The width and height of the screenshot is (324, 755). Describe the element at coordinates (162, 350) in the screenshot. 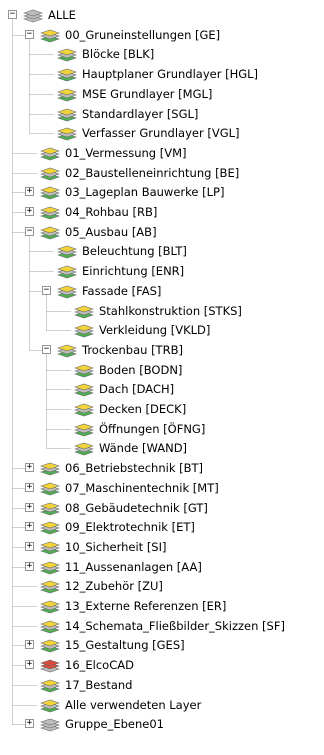

I see `tree-node: − Trockenbau [TRB]` at that location.